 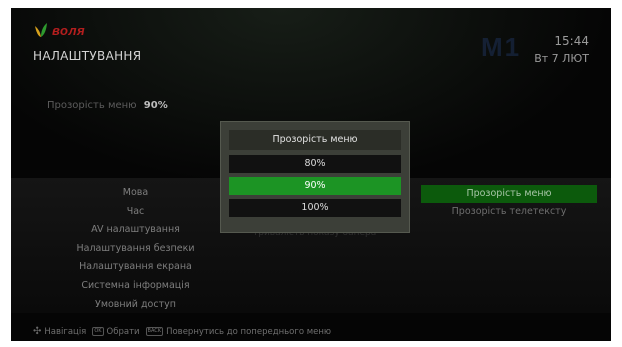 What do you see at coordinates (135, 305) in the screenshot?
I see `menu-item-conditional-access: Умовний доступ` at bounding box center [135, 305].